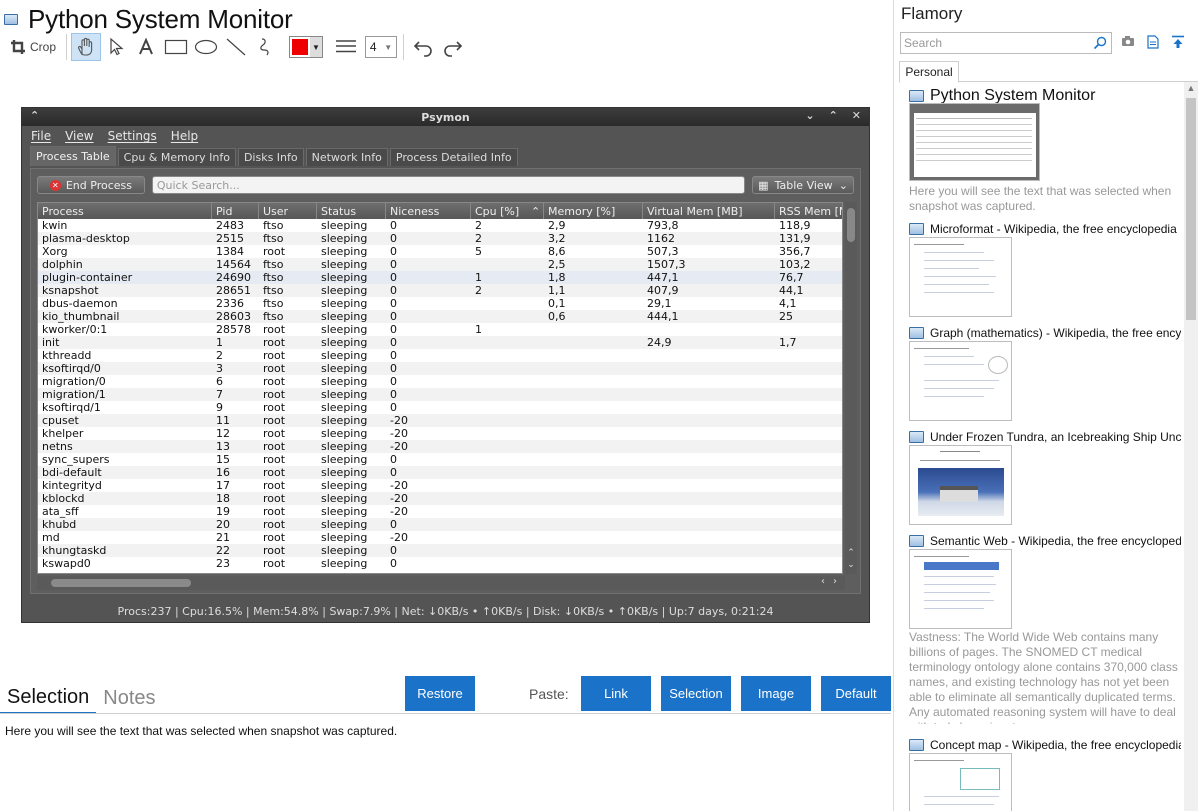  What do you see at coordinates (346, 47) in the screenshot?
I see `line-width-button` at bounding box center [346, 47].